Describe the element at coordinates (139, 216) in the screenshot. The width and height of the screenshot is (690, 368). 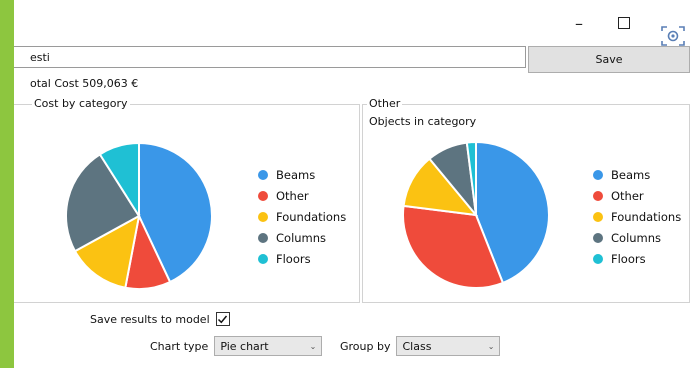
I see `cost-pie-chart` at that location.